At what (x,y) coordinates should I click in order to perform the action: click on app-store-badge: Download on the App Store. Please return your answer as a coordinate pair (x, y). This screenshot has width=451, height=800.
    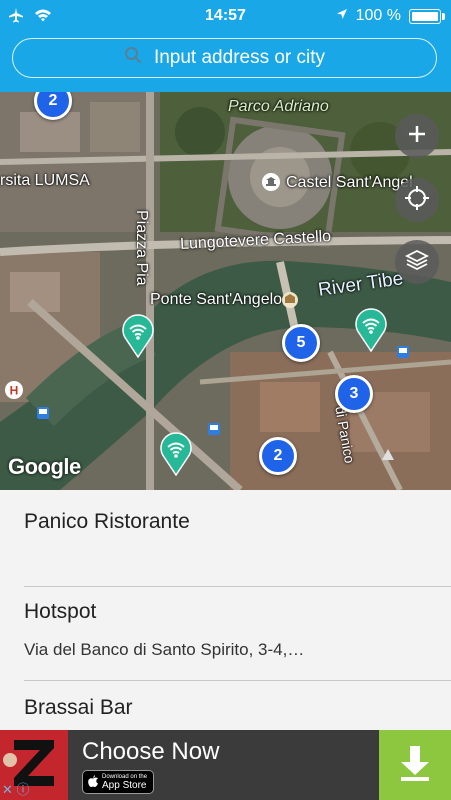
    Looking at the image, I should click on (118, 782).